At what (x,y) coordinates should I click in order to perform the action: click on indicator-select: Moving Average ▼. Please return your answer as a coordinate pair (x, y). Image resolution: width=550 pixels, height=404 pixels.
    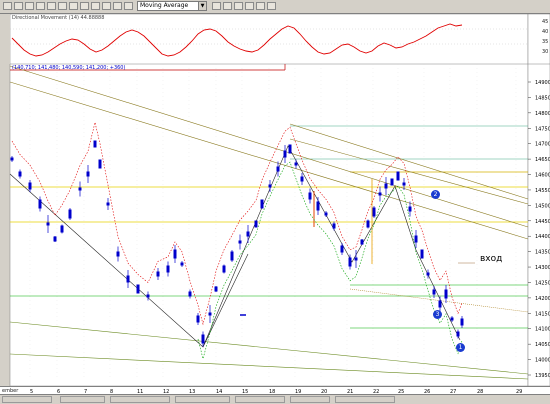
    Looking at the image, I should click on (172, 6).